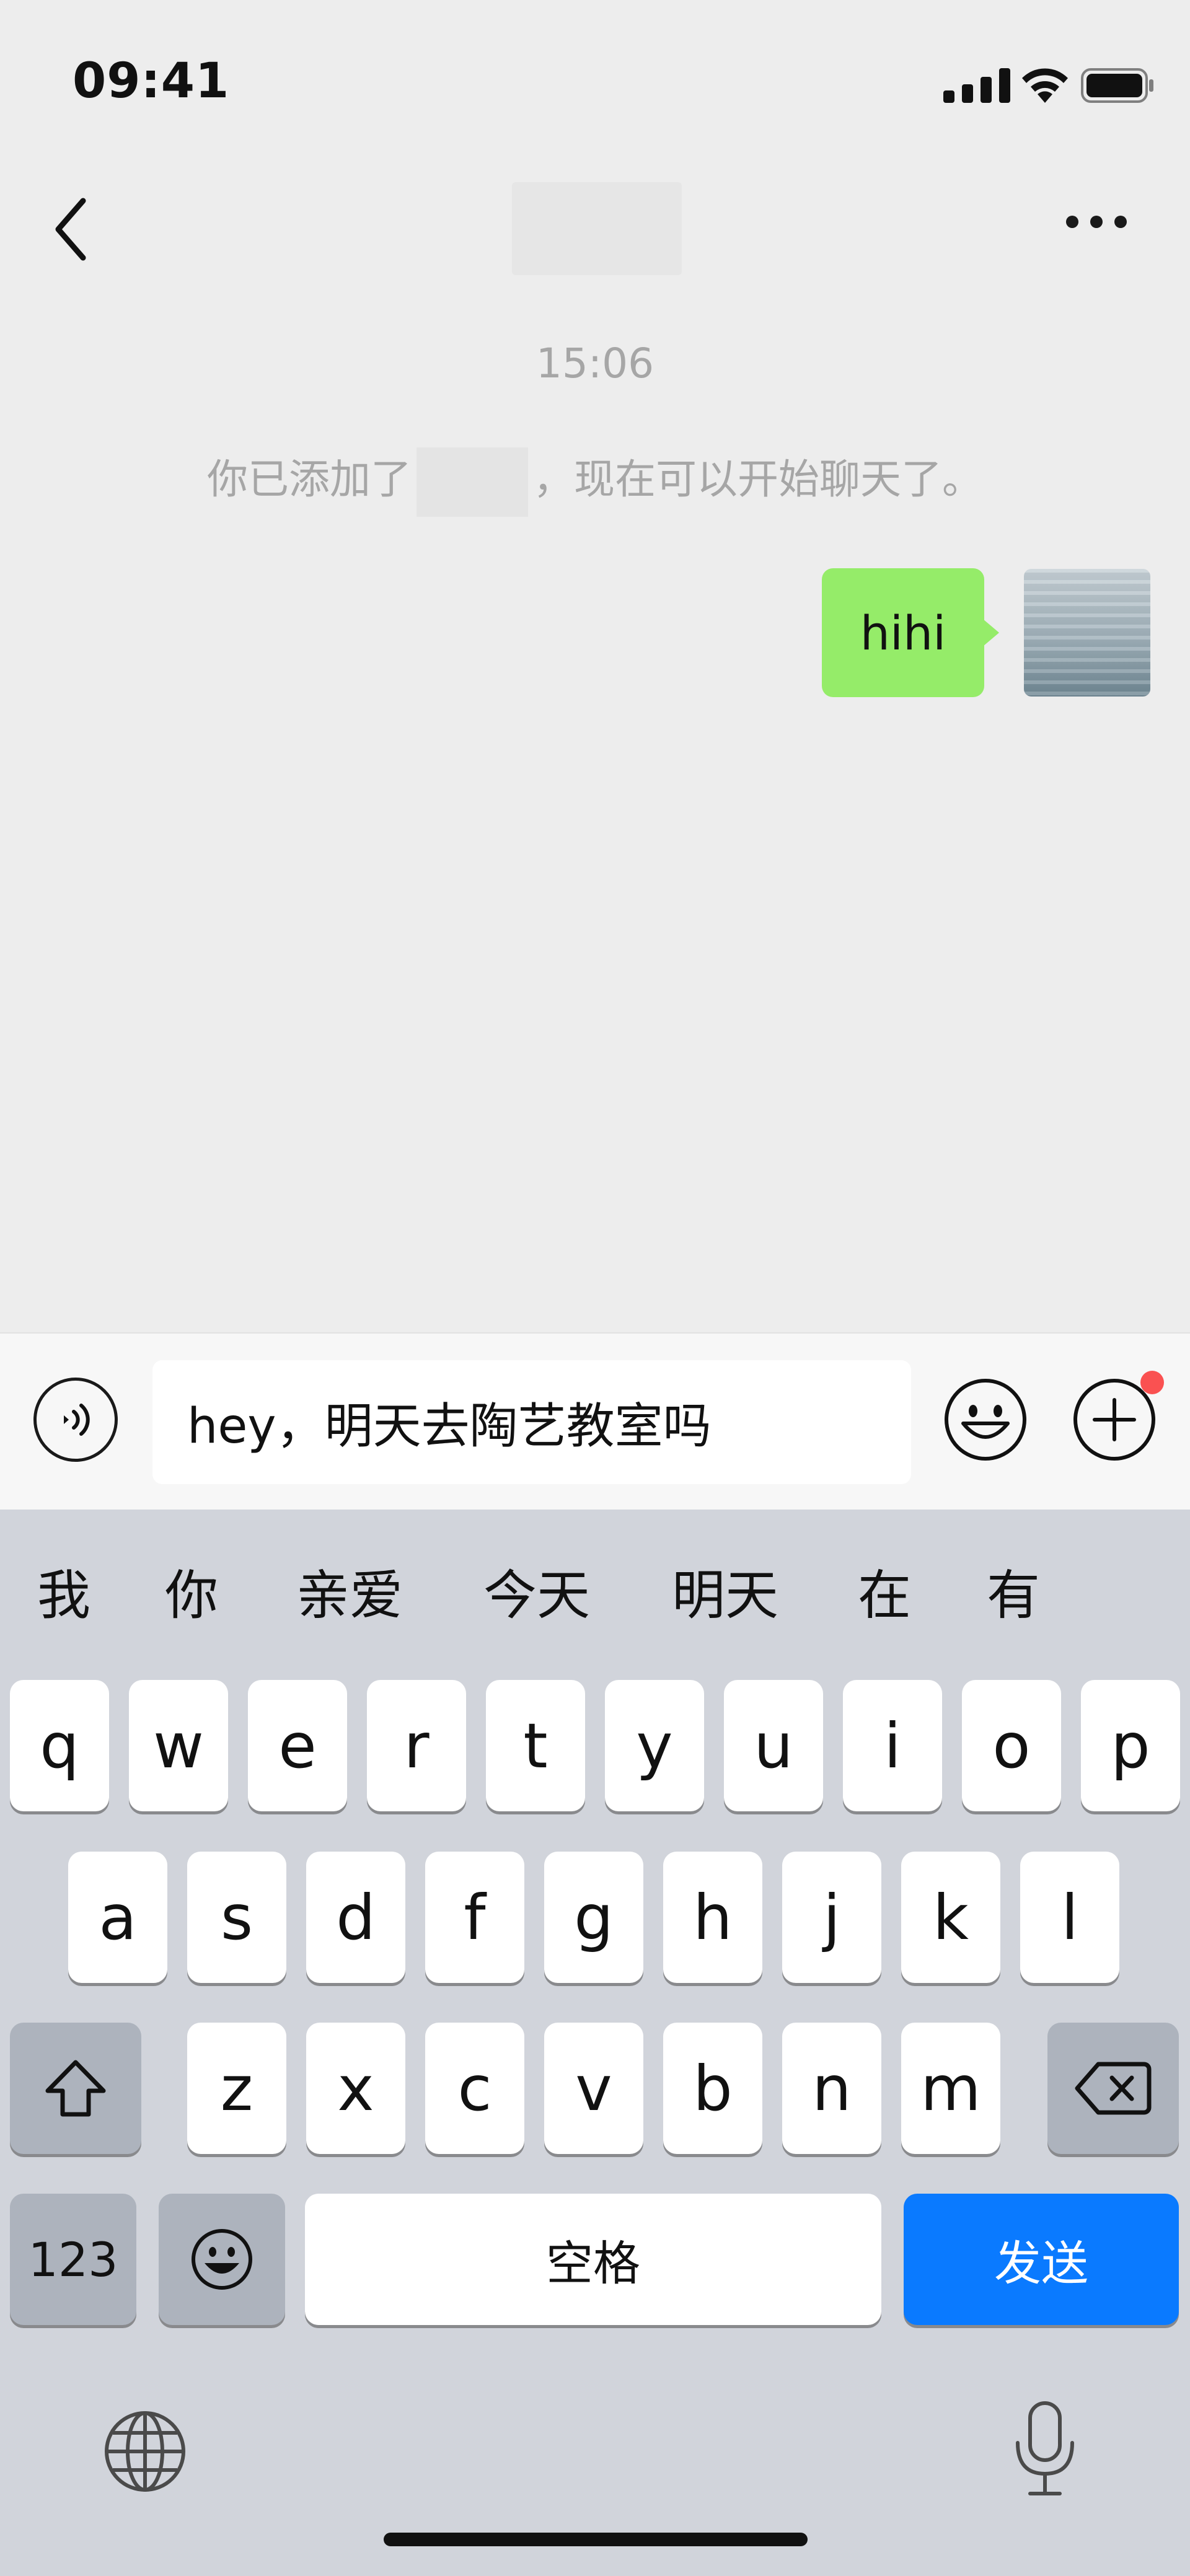 The image size is (1190, 2576). I want to click on key: b, so click(712, 2088).